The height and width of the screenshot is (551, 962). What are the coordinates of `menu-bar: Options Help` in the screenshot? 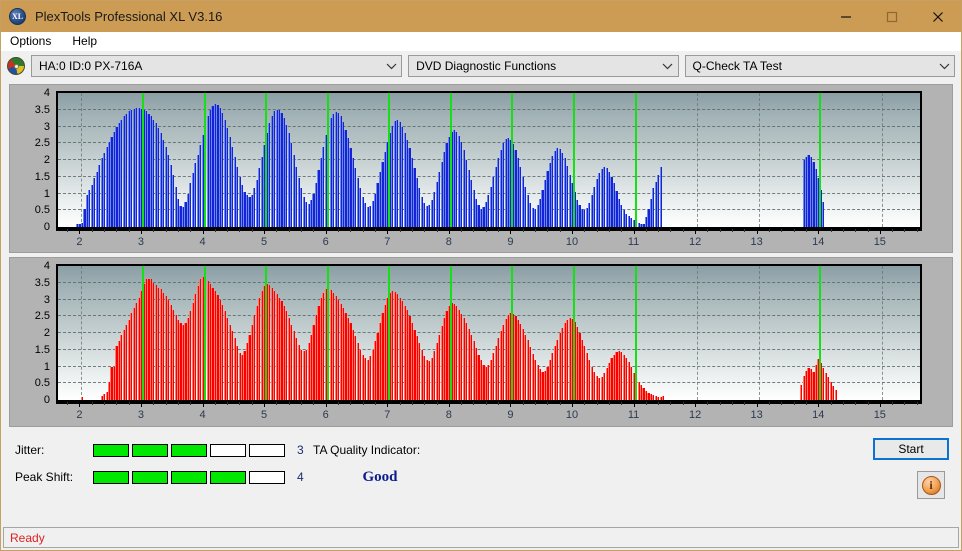 It's located at (481, 41).